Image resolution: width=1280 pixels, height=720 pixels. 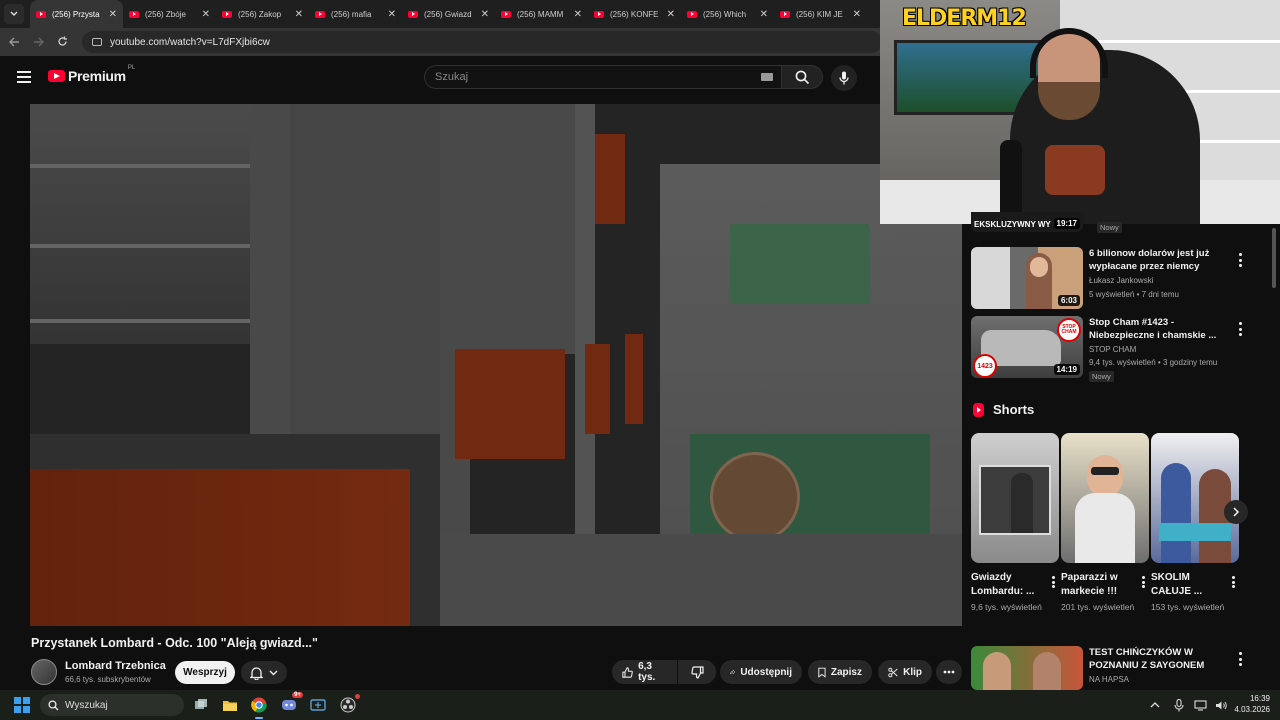 What do you see at coordinates (318, 705) in the screenshot?
I see `app-window-icon` at bounding box center [318, 705].